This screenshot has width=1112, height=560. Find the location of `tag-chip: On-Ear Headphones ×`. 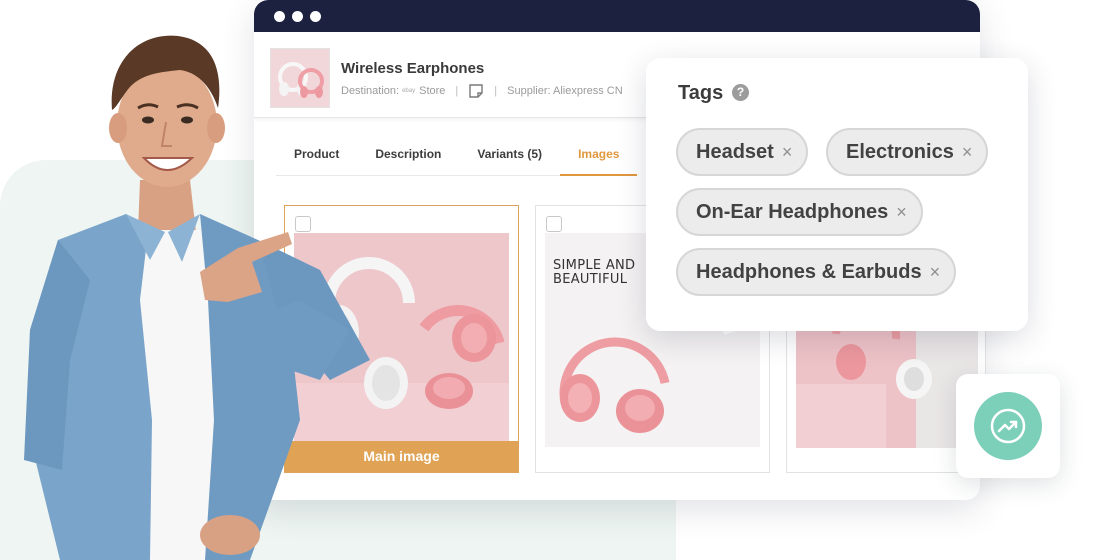

tag-chip: On-Ear Headphones × is located at coordinates (799, 212).